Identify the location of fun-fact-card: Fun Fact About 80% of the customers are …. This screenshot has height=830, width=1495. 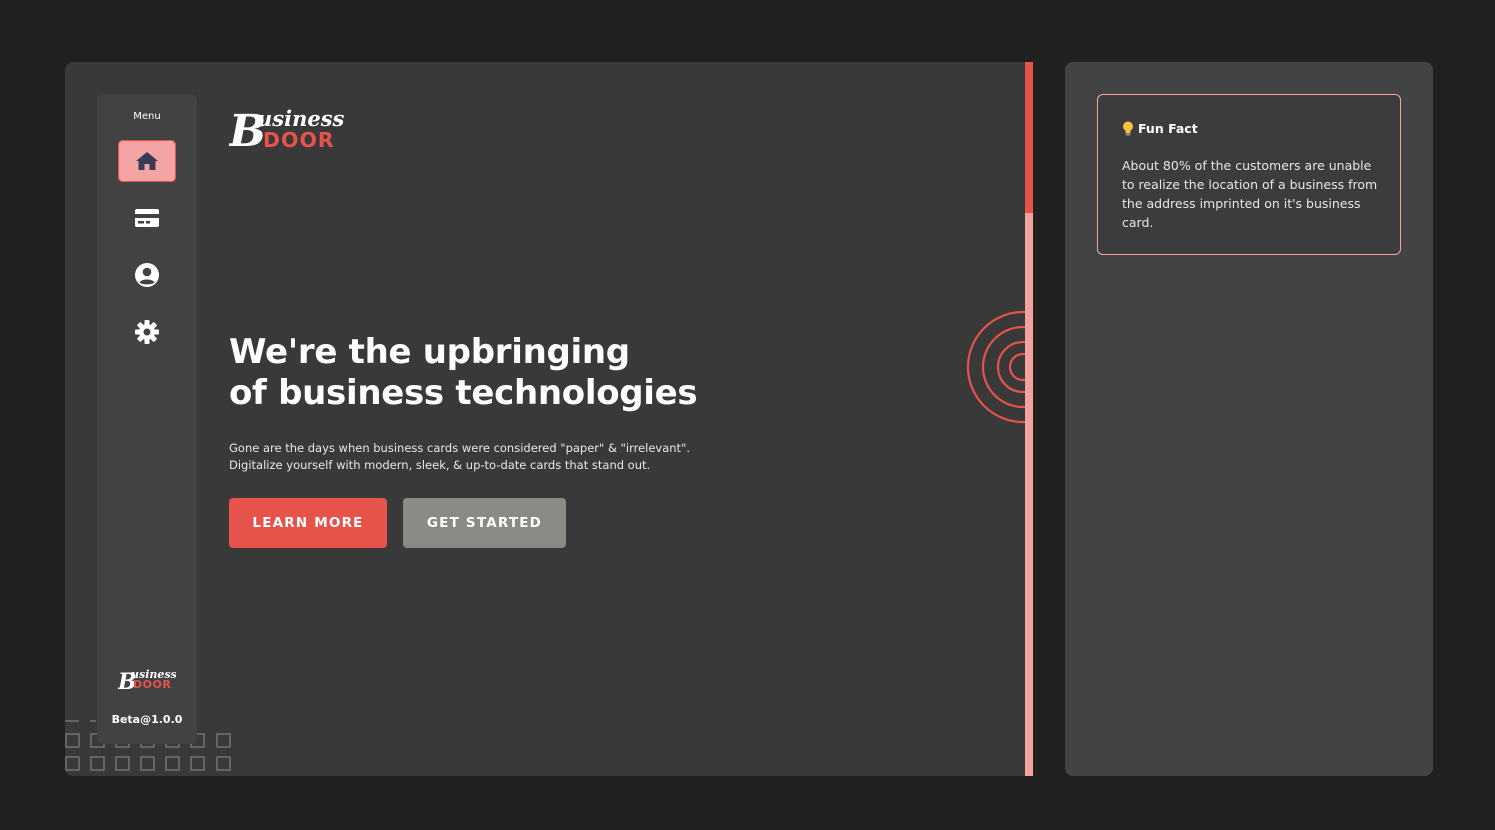
(1249, 174).